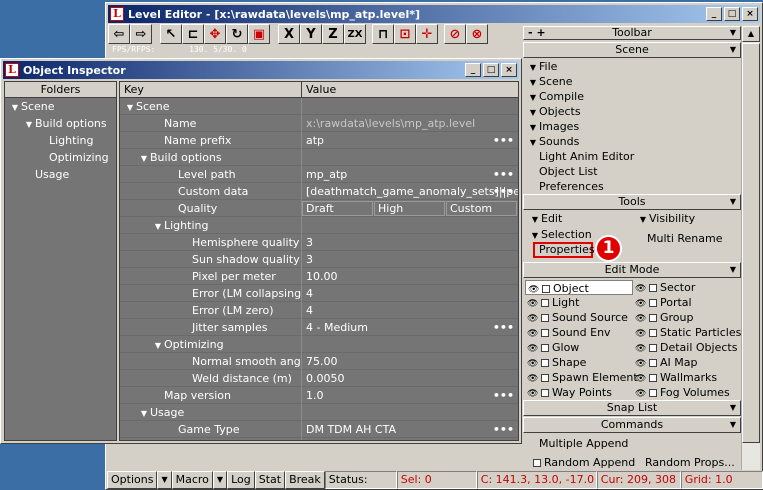 The height and width of the screenshot is (490, 763). I want to click on add-object-icon: ⊏, so click(193, 34).